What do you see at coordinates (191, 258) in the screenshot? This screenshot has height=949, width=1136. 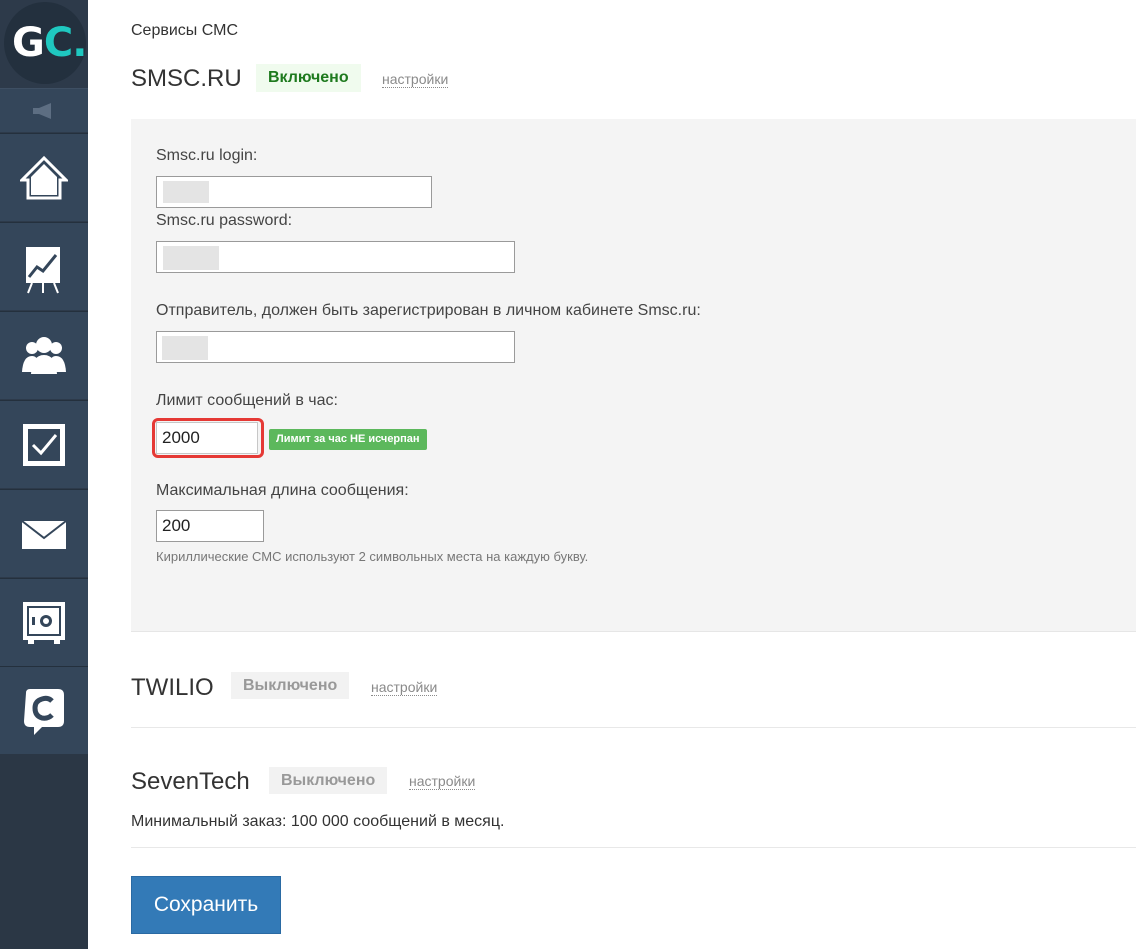 I see `redacted-password` at bounding box center [191, 258].